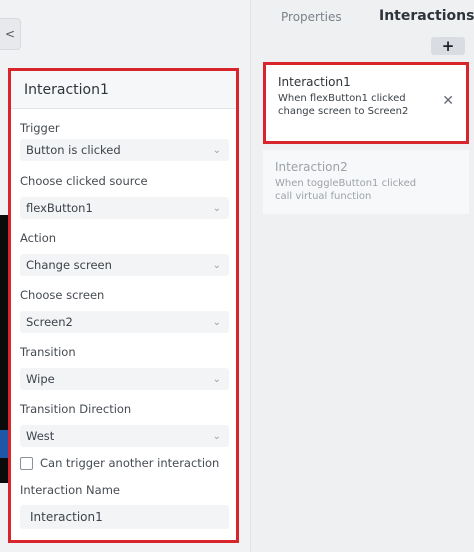 The width and height of the screenshot is (474, 552). Describe the element at coordinates (40, 128) in the screenshot. I see `trigger-label: Trigger` at that location.